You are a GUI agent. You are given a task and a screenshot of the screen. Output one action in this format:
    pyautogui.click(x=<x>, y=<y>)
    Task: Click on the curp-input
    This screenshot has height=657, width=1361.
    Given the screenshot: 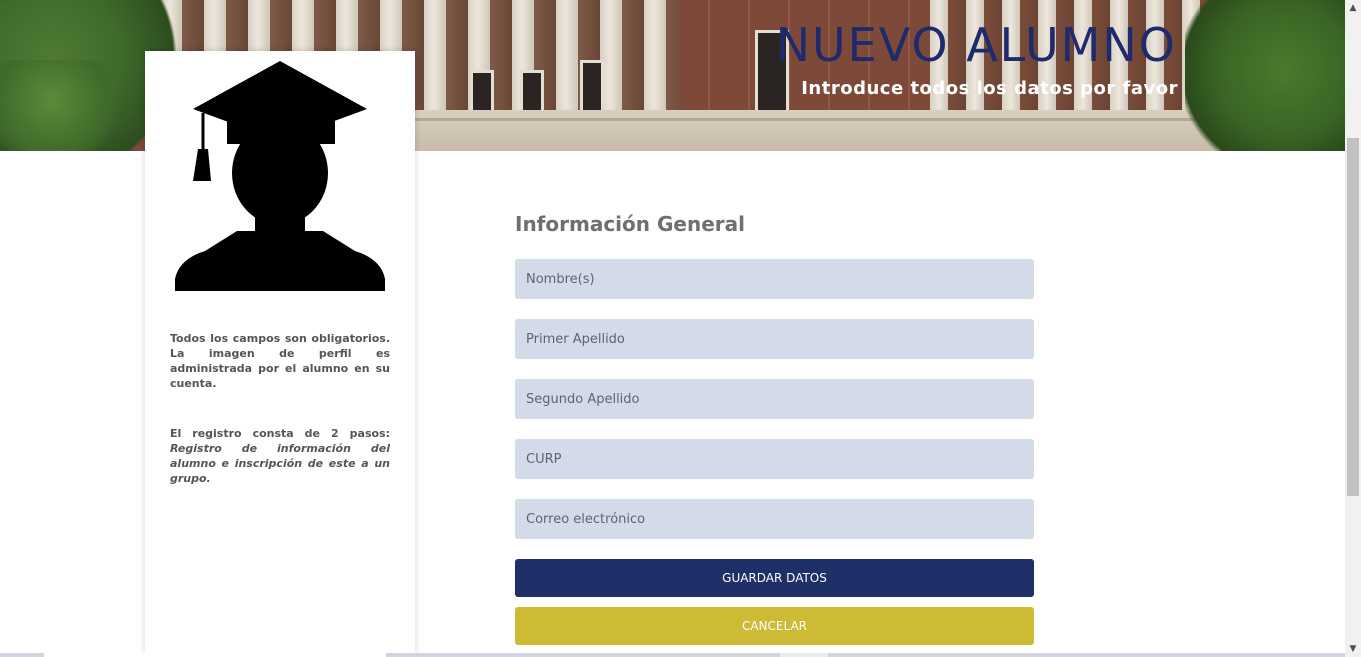 What is the action you would take?
    pyautogui.click(x=774, y=459)
    